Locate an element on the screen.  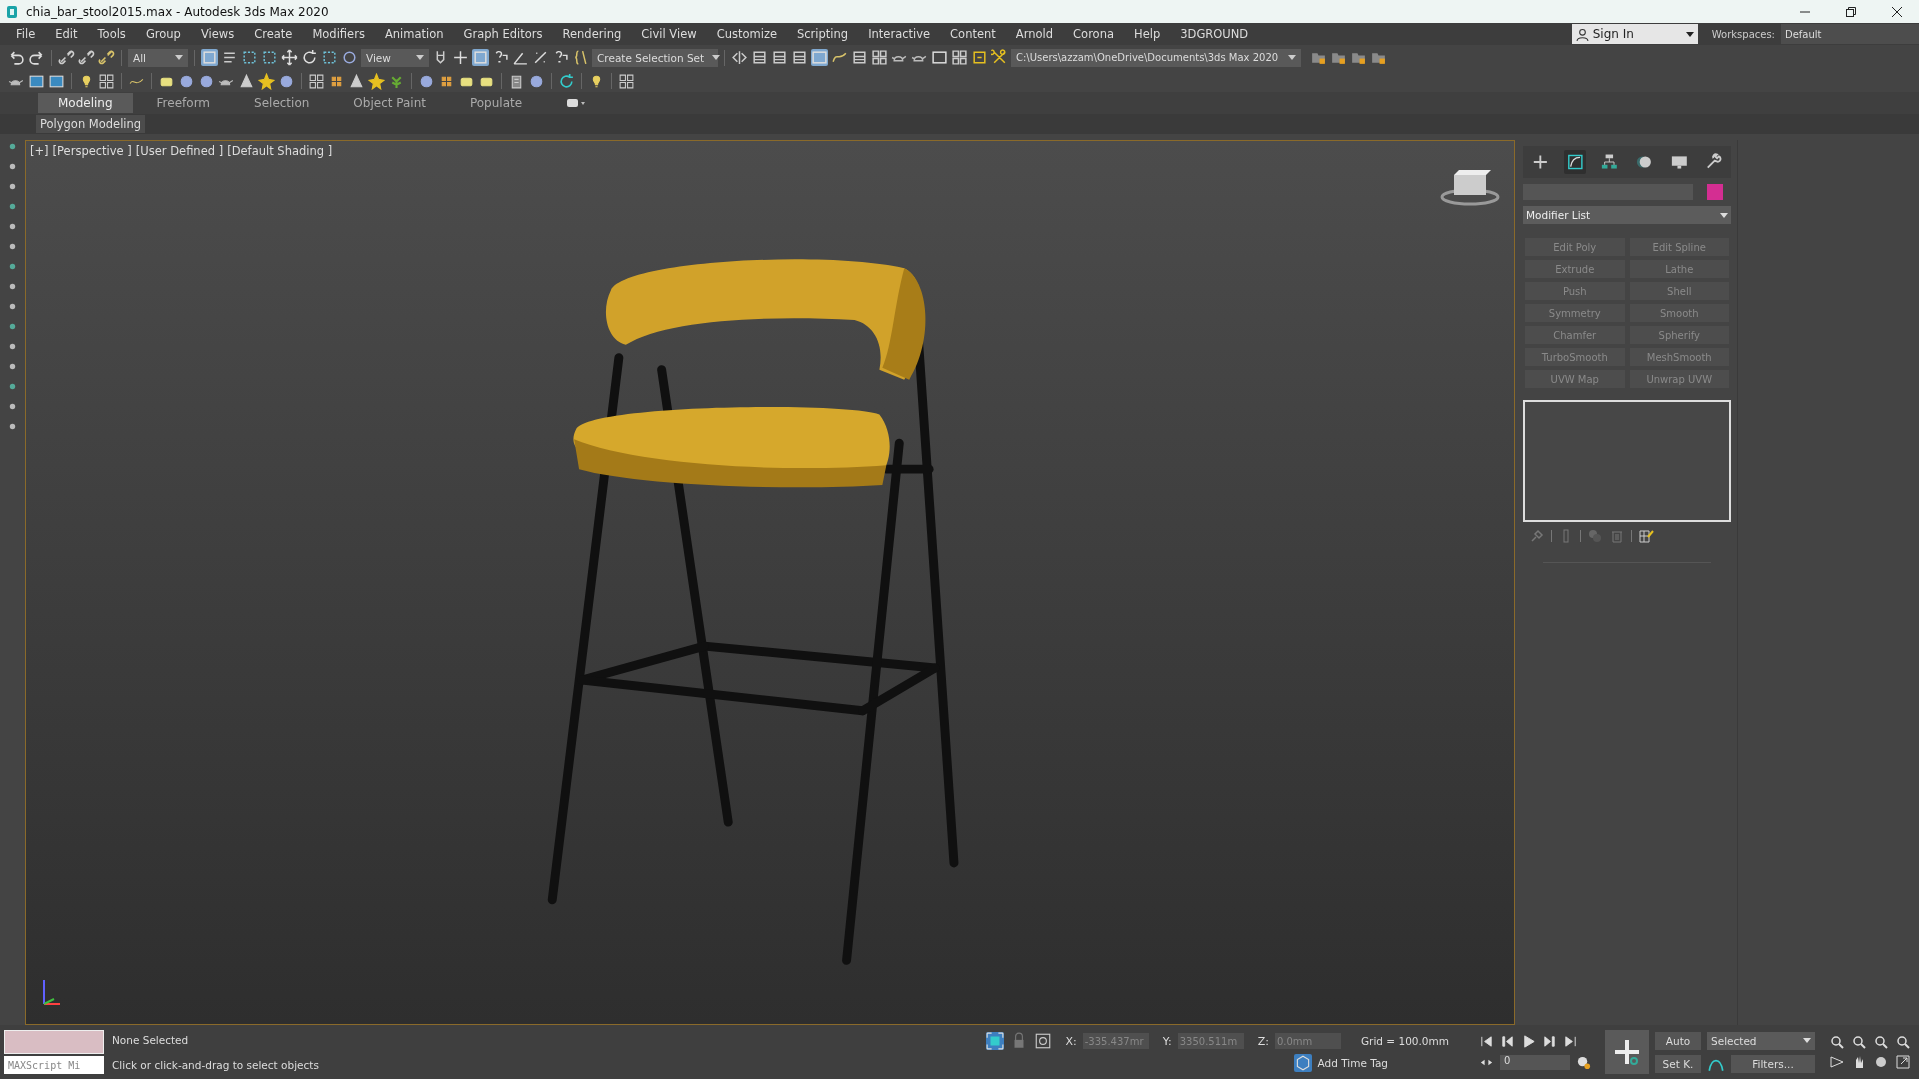
object-color-swatch is located at coordinates (1715, 192).